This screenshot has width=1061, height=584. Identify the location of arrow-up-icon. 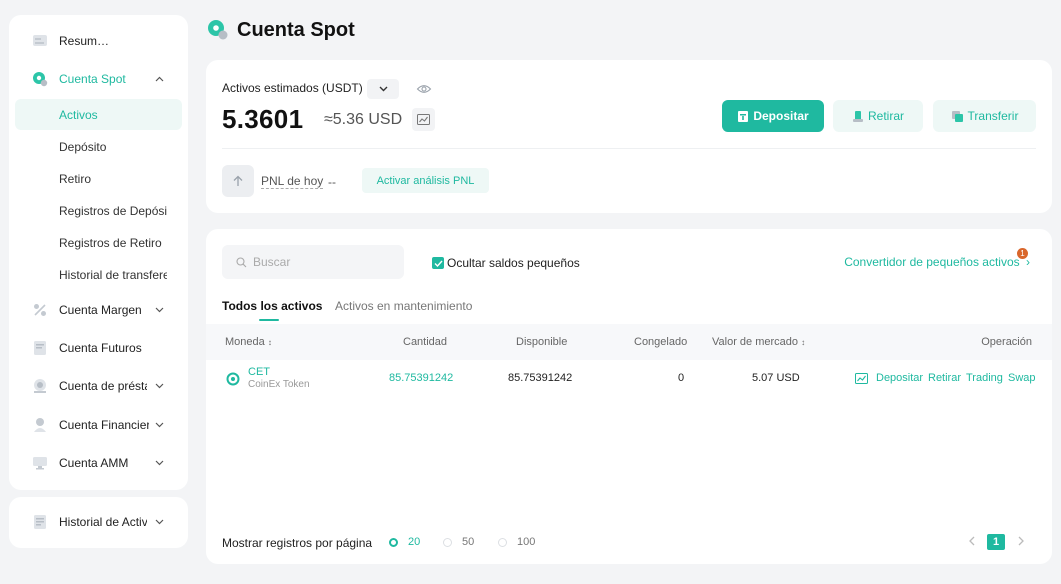
(238, 181).